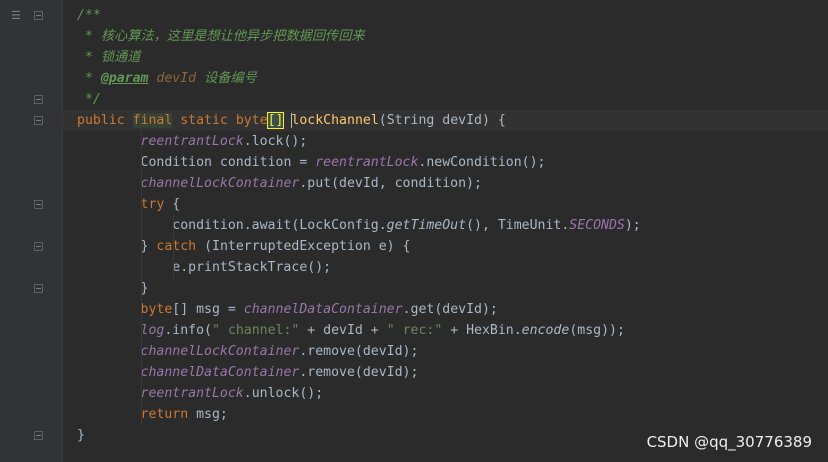 Image resolution: width=828 pixels, height=462 pixels. I want to click on code-token: final, so click(152, 120).